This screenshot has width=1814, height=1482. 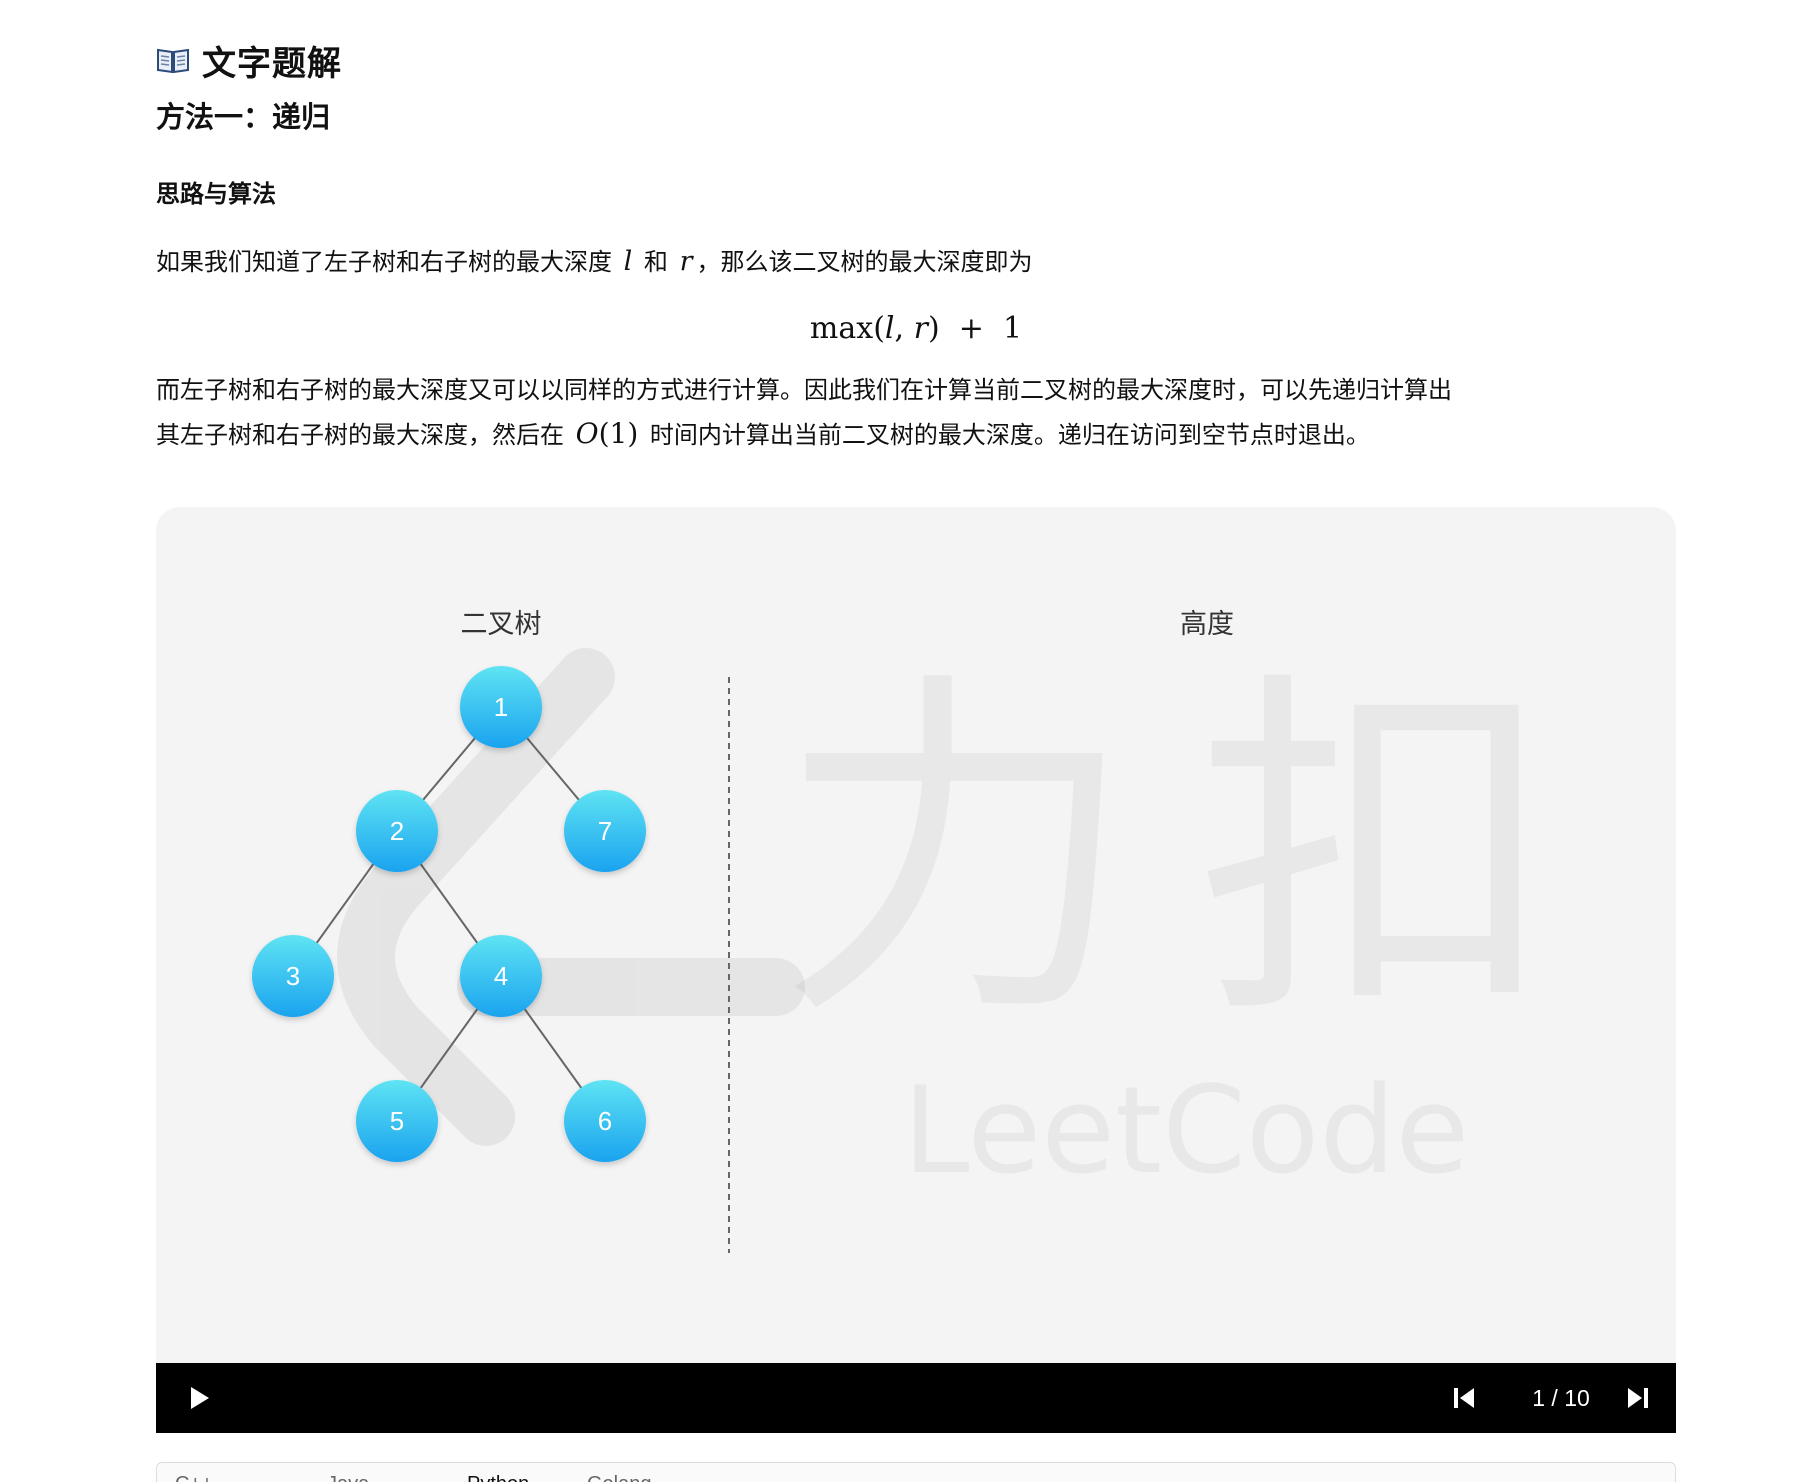 What do you see at coordinates (1009, 435) in the screenshot?
I see `paragraph-text: 时间内计算出当前二叉树的最大深度。递归在访问到空节点时退出。` at bounding box center [1009, 435].